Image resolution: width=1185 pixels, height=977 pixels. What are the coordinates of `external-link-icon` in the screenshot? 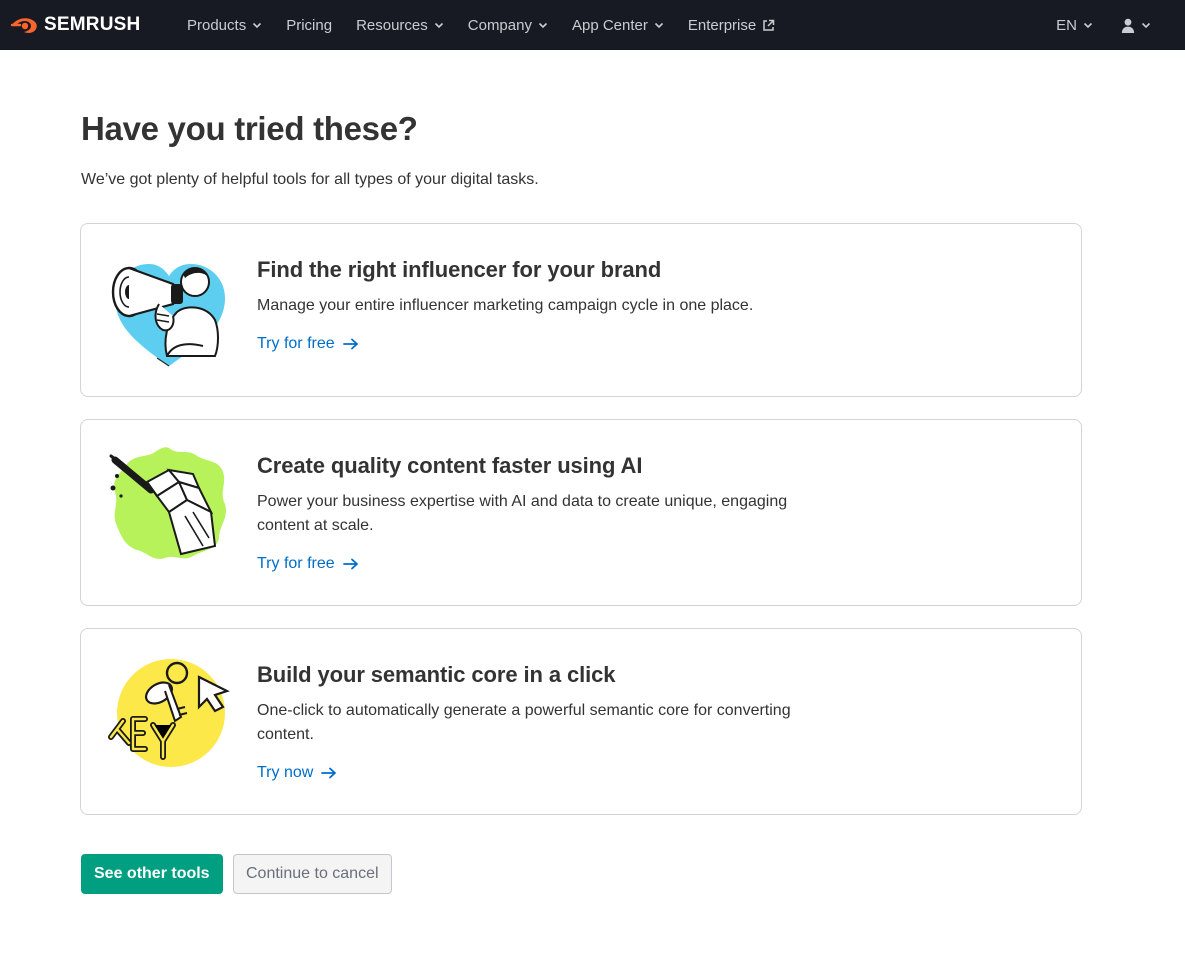 It's located at (769, 25).